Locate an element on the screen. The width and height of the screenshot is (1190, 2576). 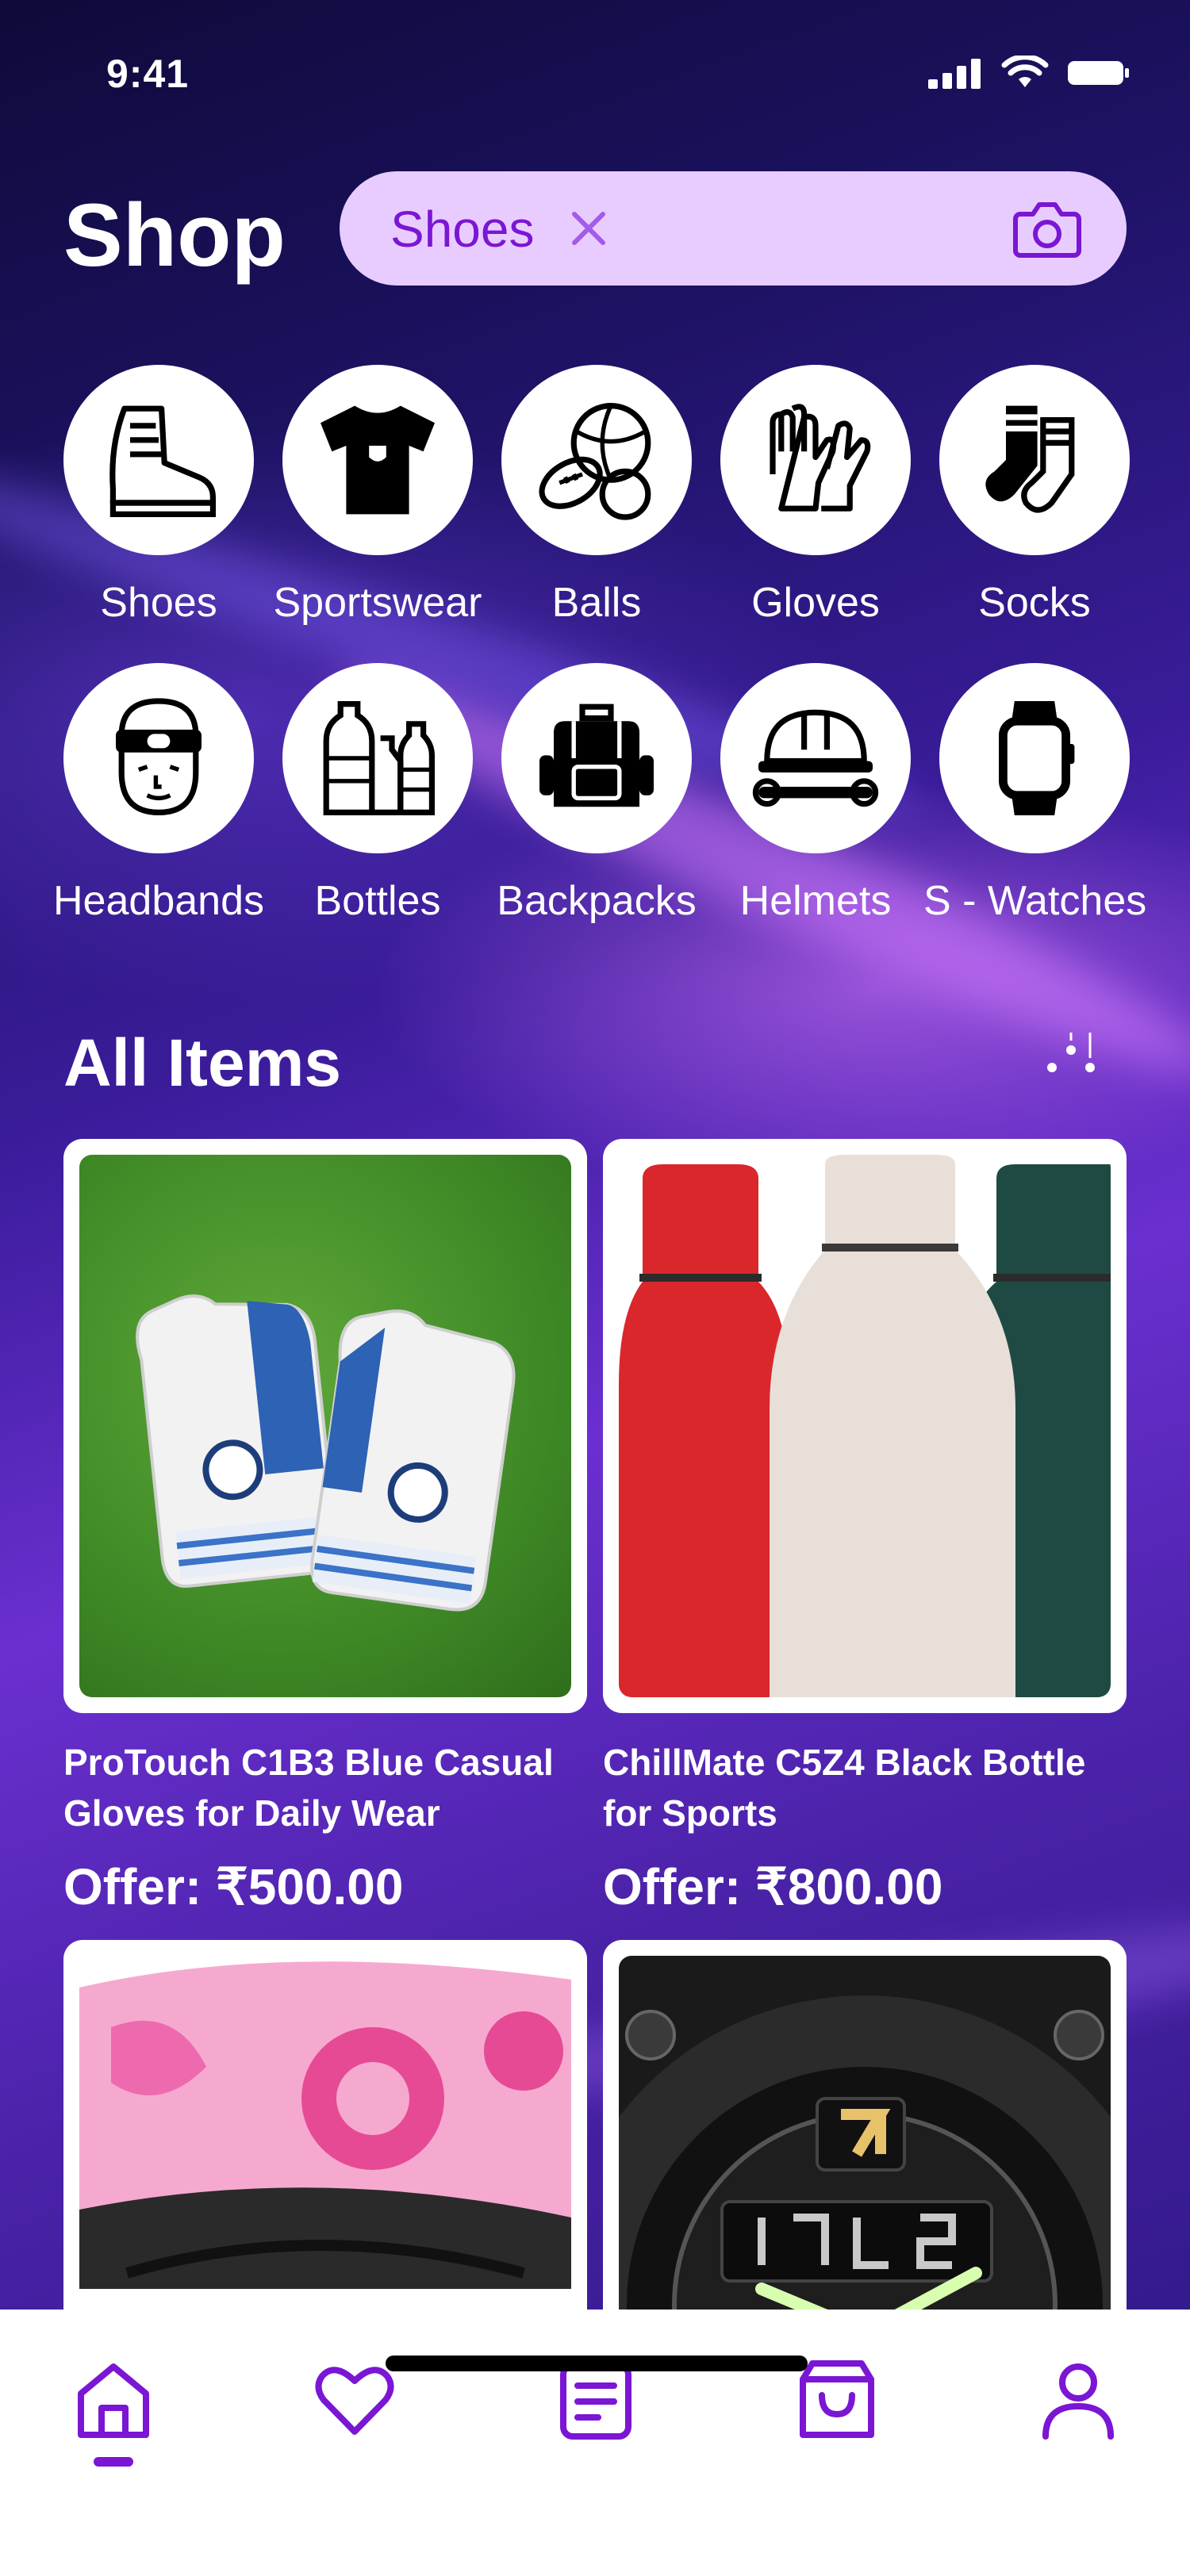
close-icon is located at coordinates (588, 229).